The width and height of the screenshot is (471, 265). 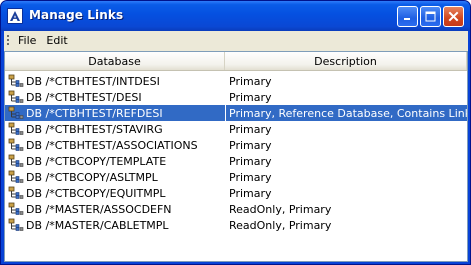 I want to click on database-cell: DB /*CTBHTEST/ASSOCIATIONS, so click(x=115, y=145).